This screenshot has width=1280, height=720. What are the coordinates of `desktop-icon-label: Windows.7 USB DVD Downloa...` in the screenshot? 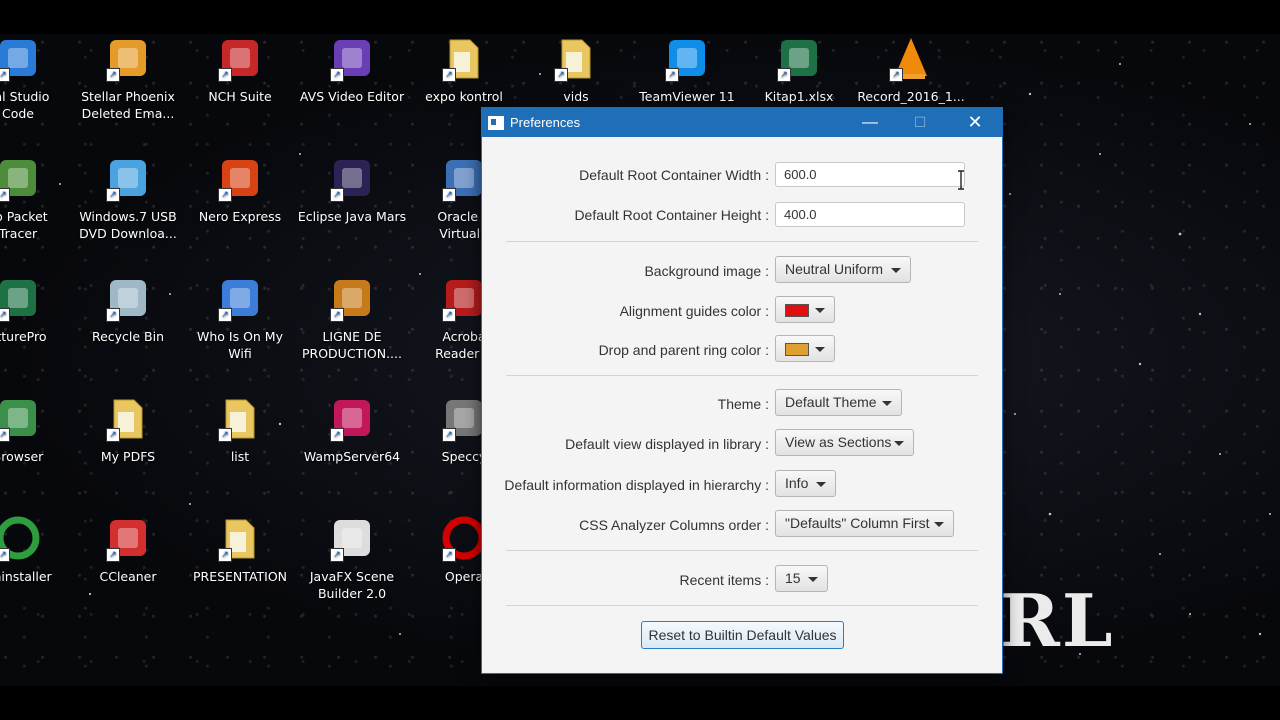 It's located at (128, 225).